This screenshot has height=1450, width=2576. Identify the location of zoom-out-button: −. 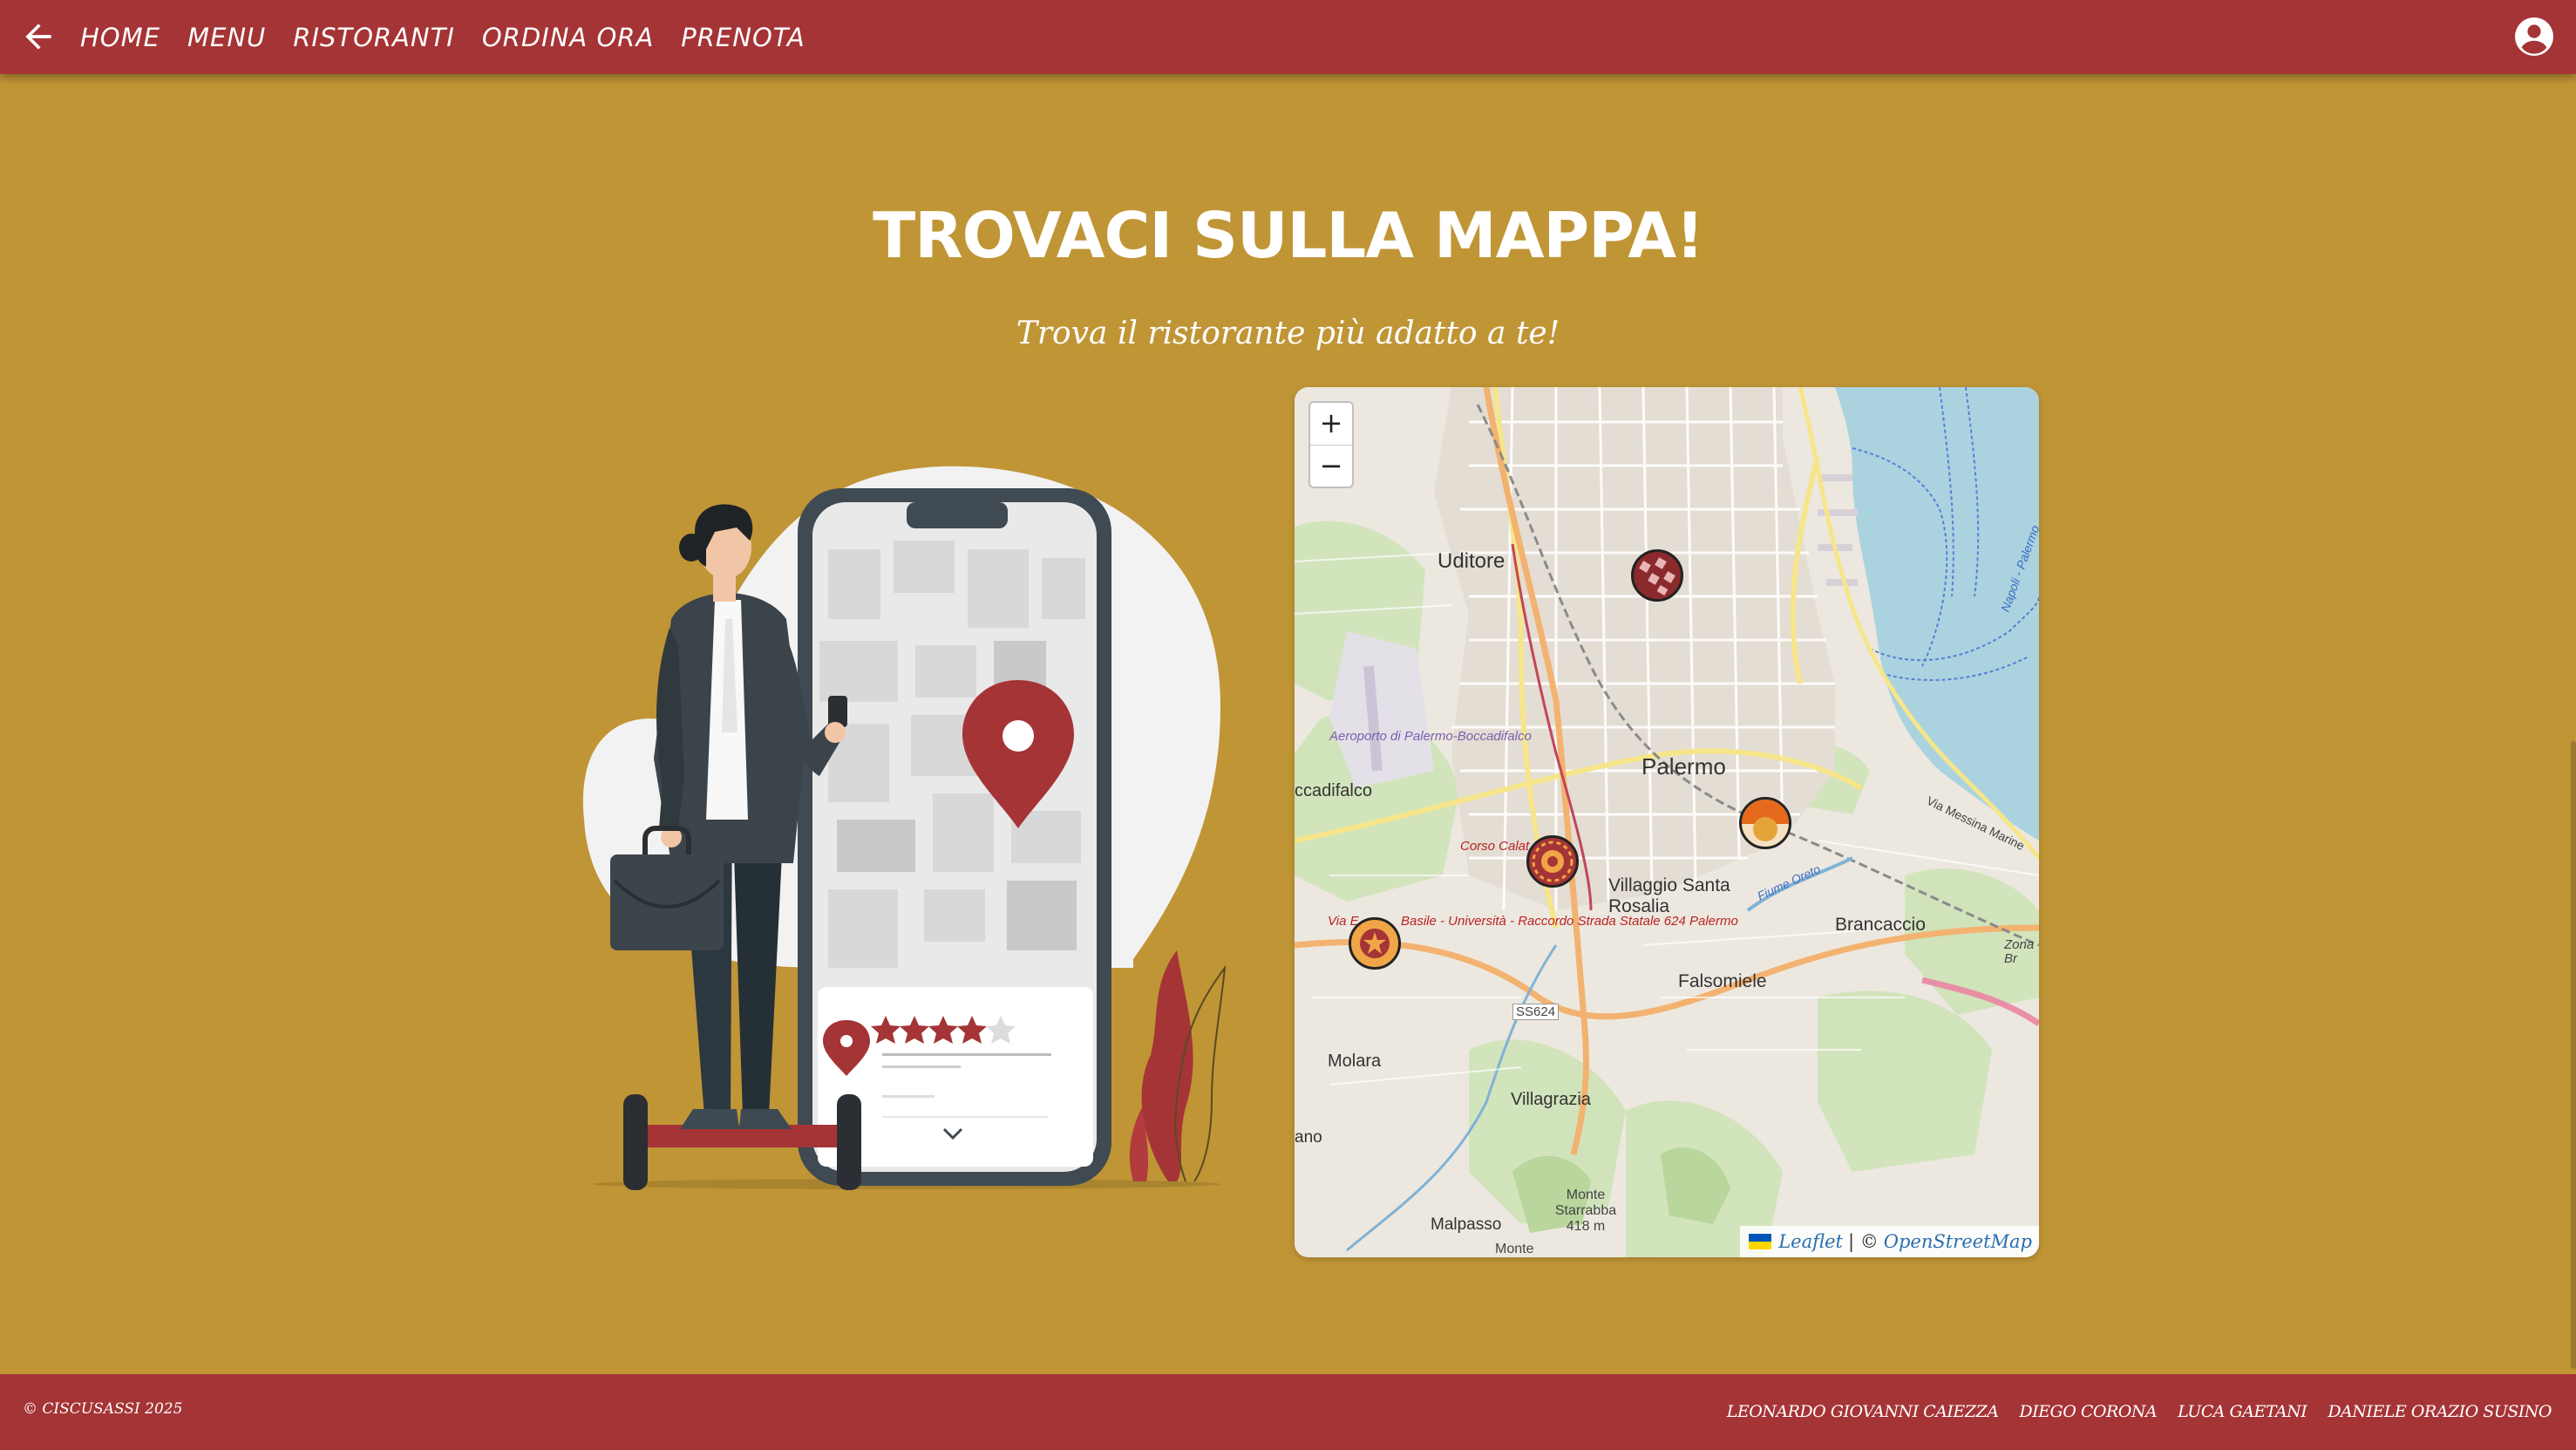
(1331, 466).